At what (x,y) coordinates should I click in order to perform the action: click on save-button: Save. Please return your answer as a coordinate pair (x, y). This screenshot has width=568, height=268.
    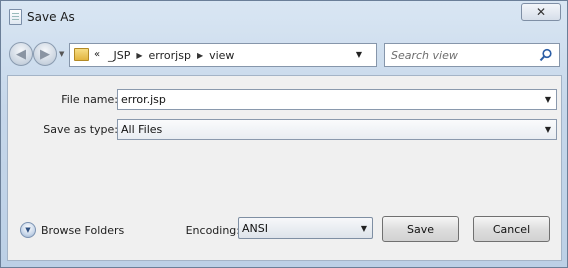
    Looking at the image, I should click on (420, 229).